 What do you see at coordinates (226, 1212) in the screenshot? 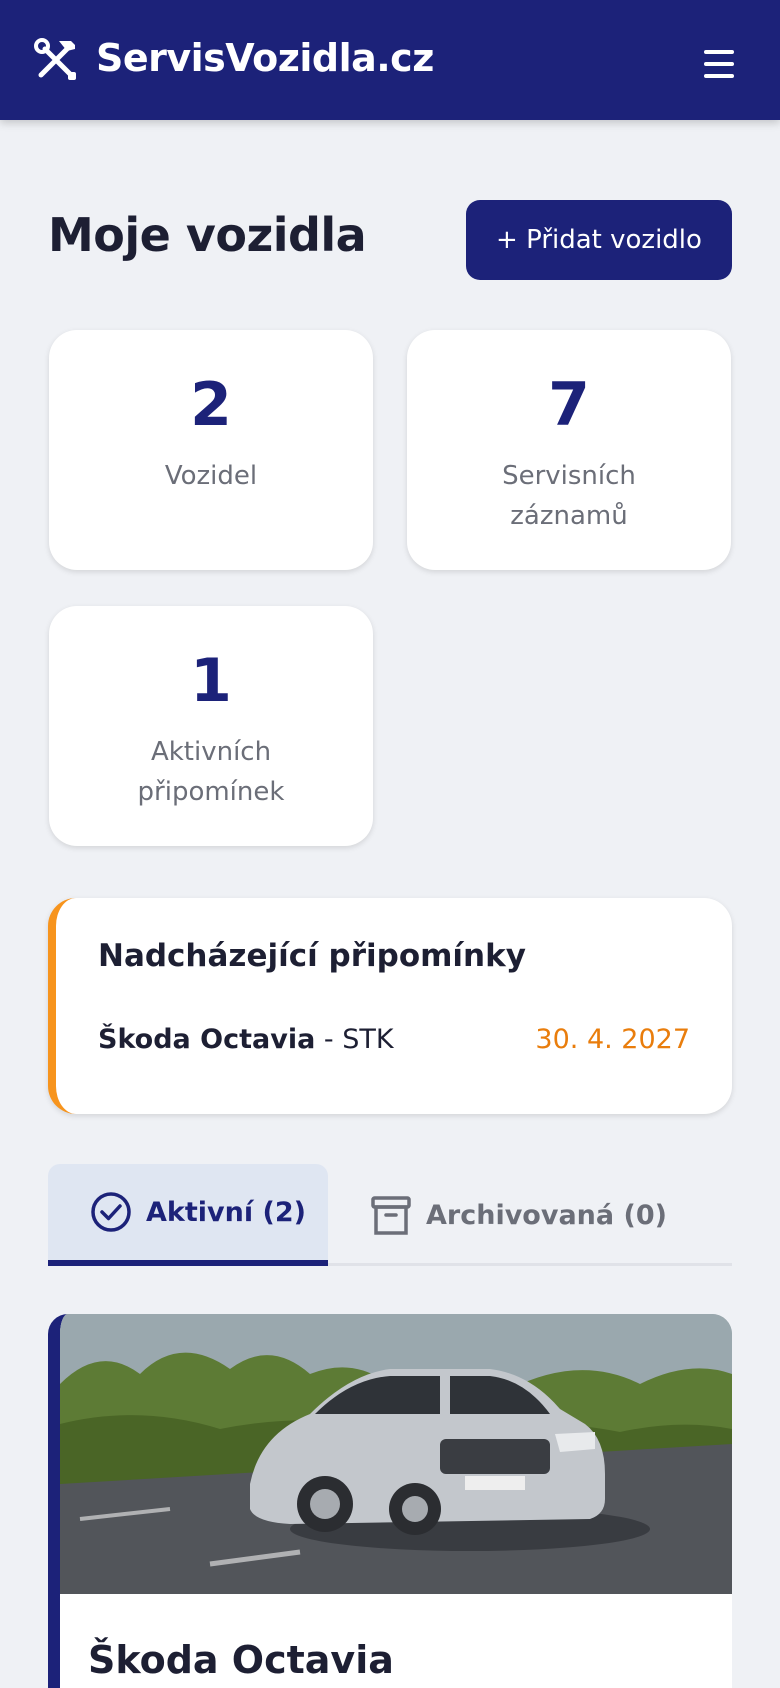
I see `tab-label: Aktivní (2)` at bounding box center [226, 1212].